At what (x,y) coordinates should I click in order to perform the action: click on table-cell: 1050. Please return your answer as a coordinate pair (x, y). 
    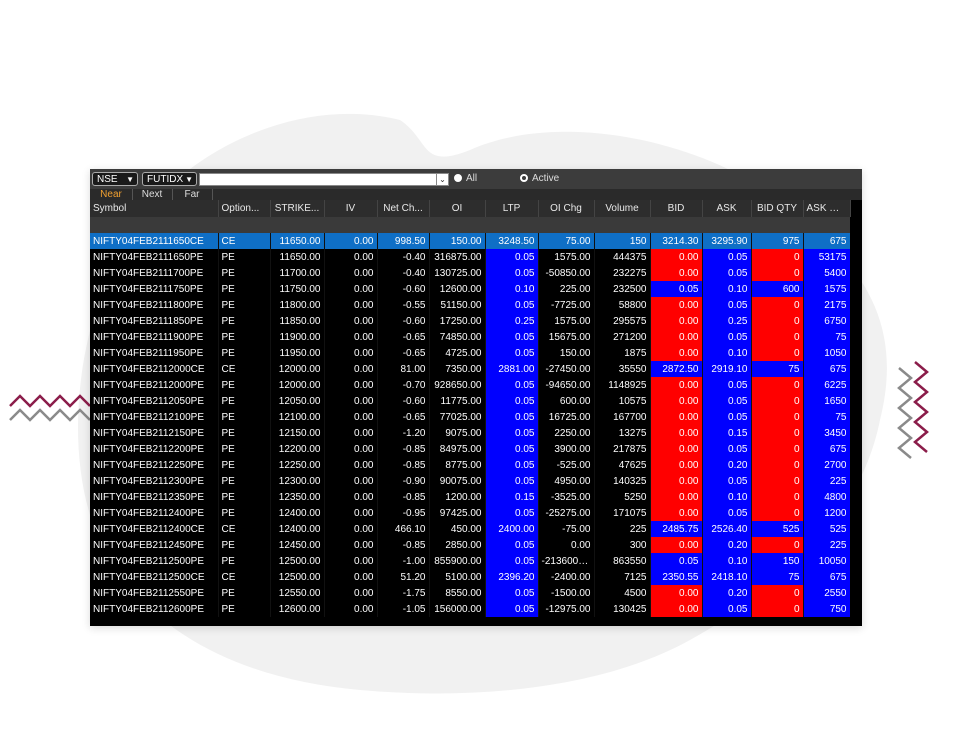
    Looking at the image, I should click on (827, 353).